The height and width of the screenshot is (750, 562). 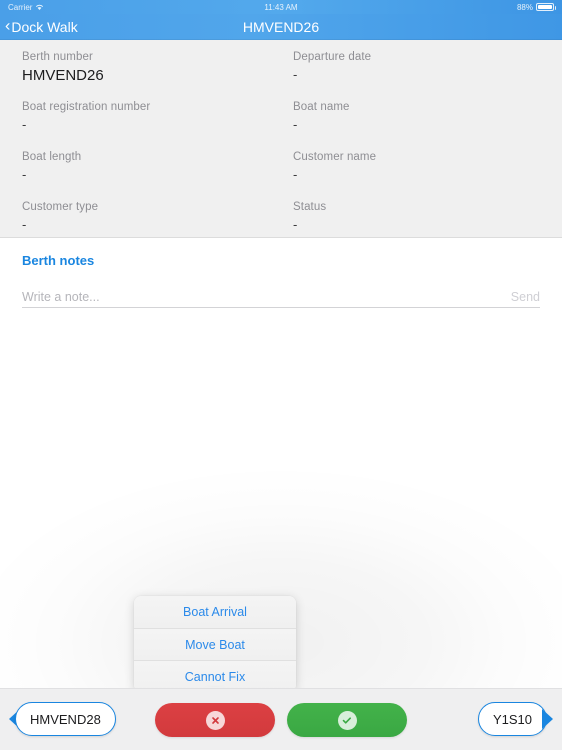 I want to click on field-customer-type: Customer type -, so click(x=60, y=216).